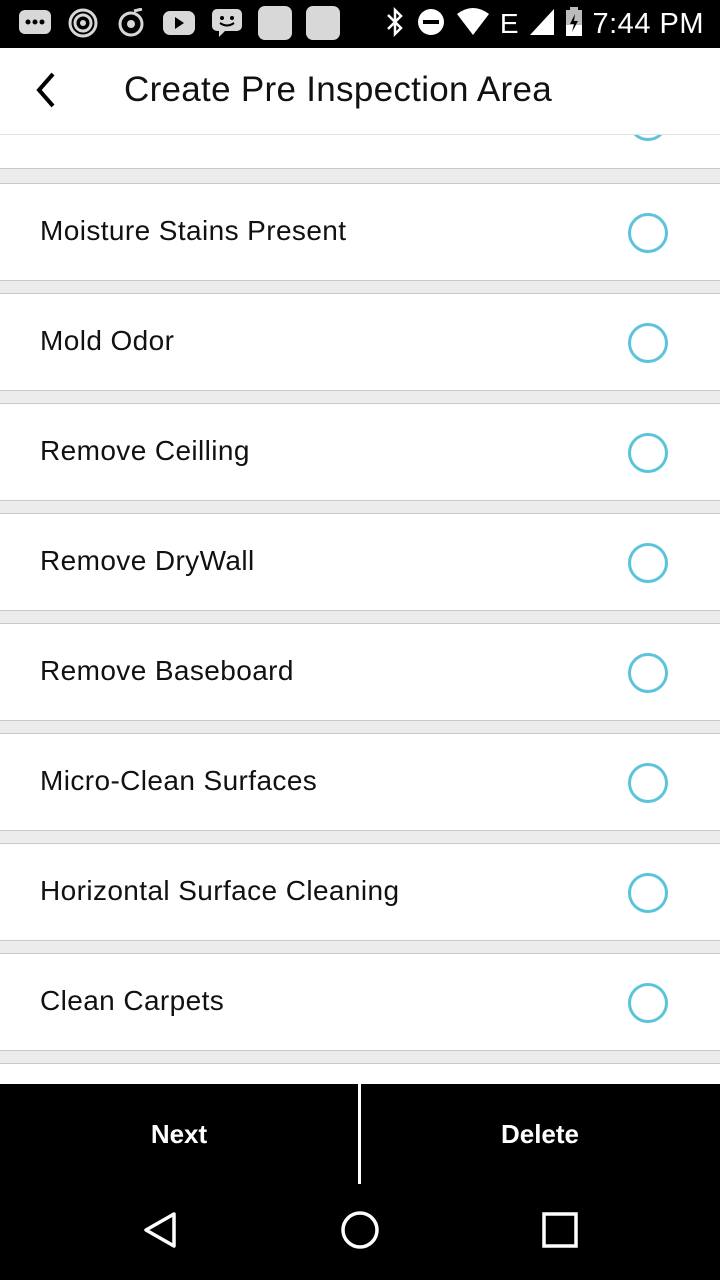 This screenshot has width=720, height=1280. I want to click on youtube-icon, so click(179, 23).